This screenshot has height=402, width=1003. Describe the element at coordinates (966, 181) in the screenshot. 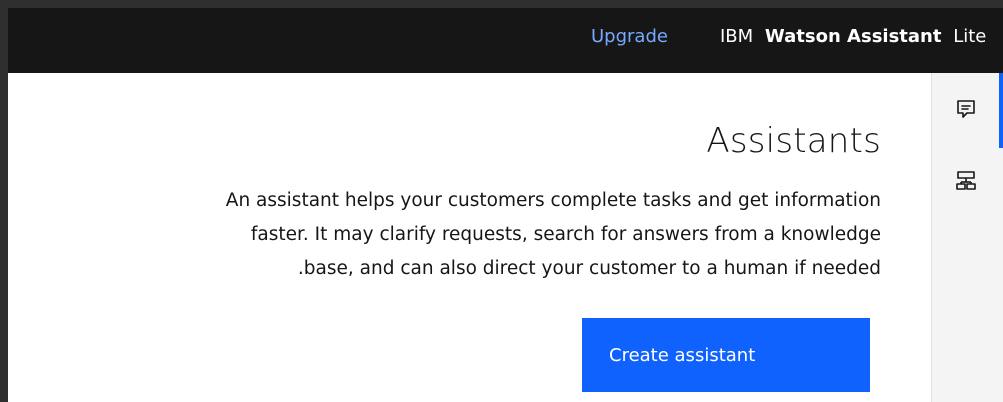

I see `skills-icon` at that location.